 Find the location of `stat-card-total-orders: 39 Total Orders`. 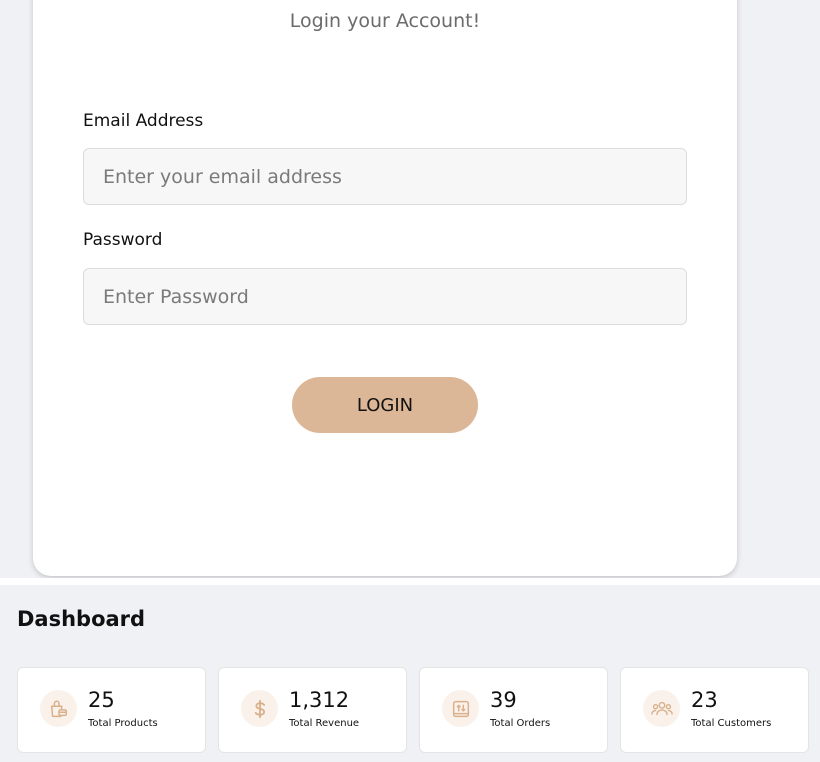

stat-card-total-orders: 39 Total Orders is located at coordinates (513, 710).